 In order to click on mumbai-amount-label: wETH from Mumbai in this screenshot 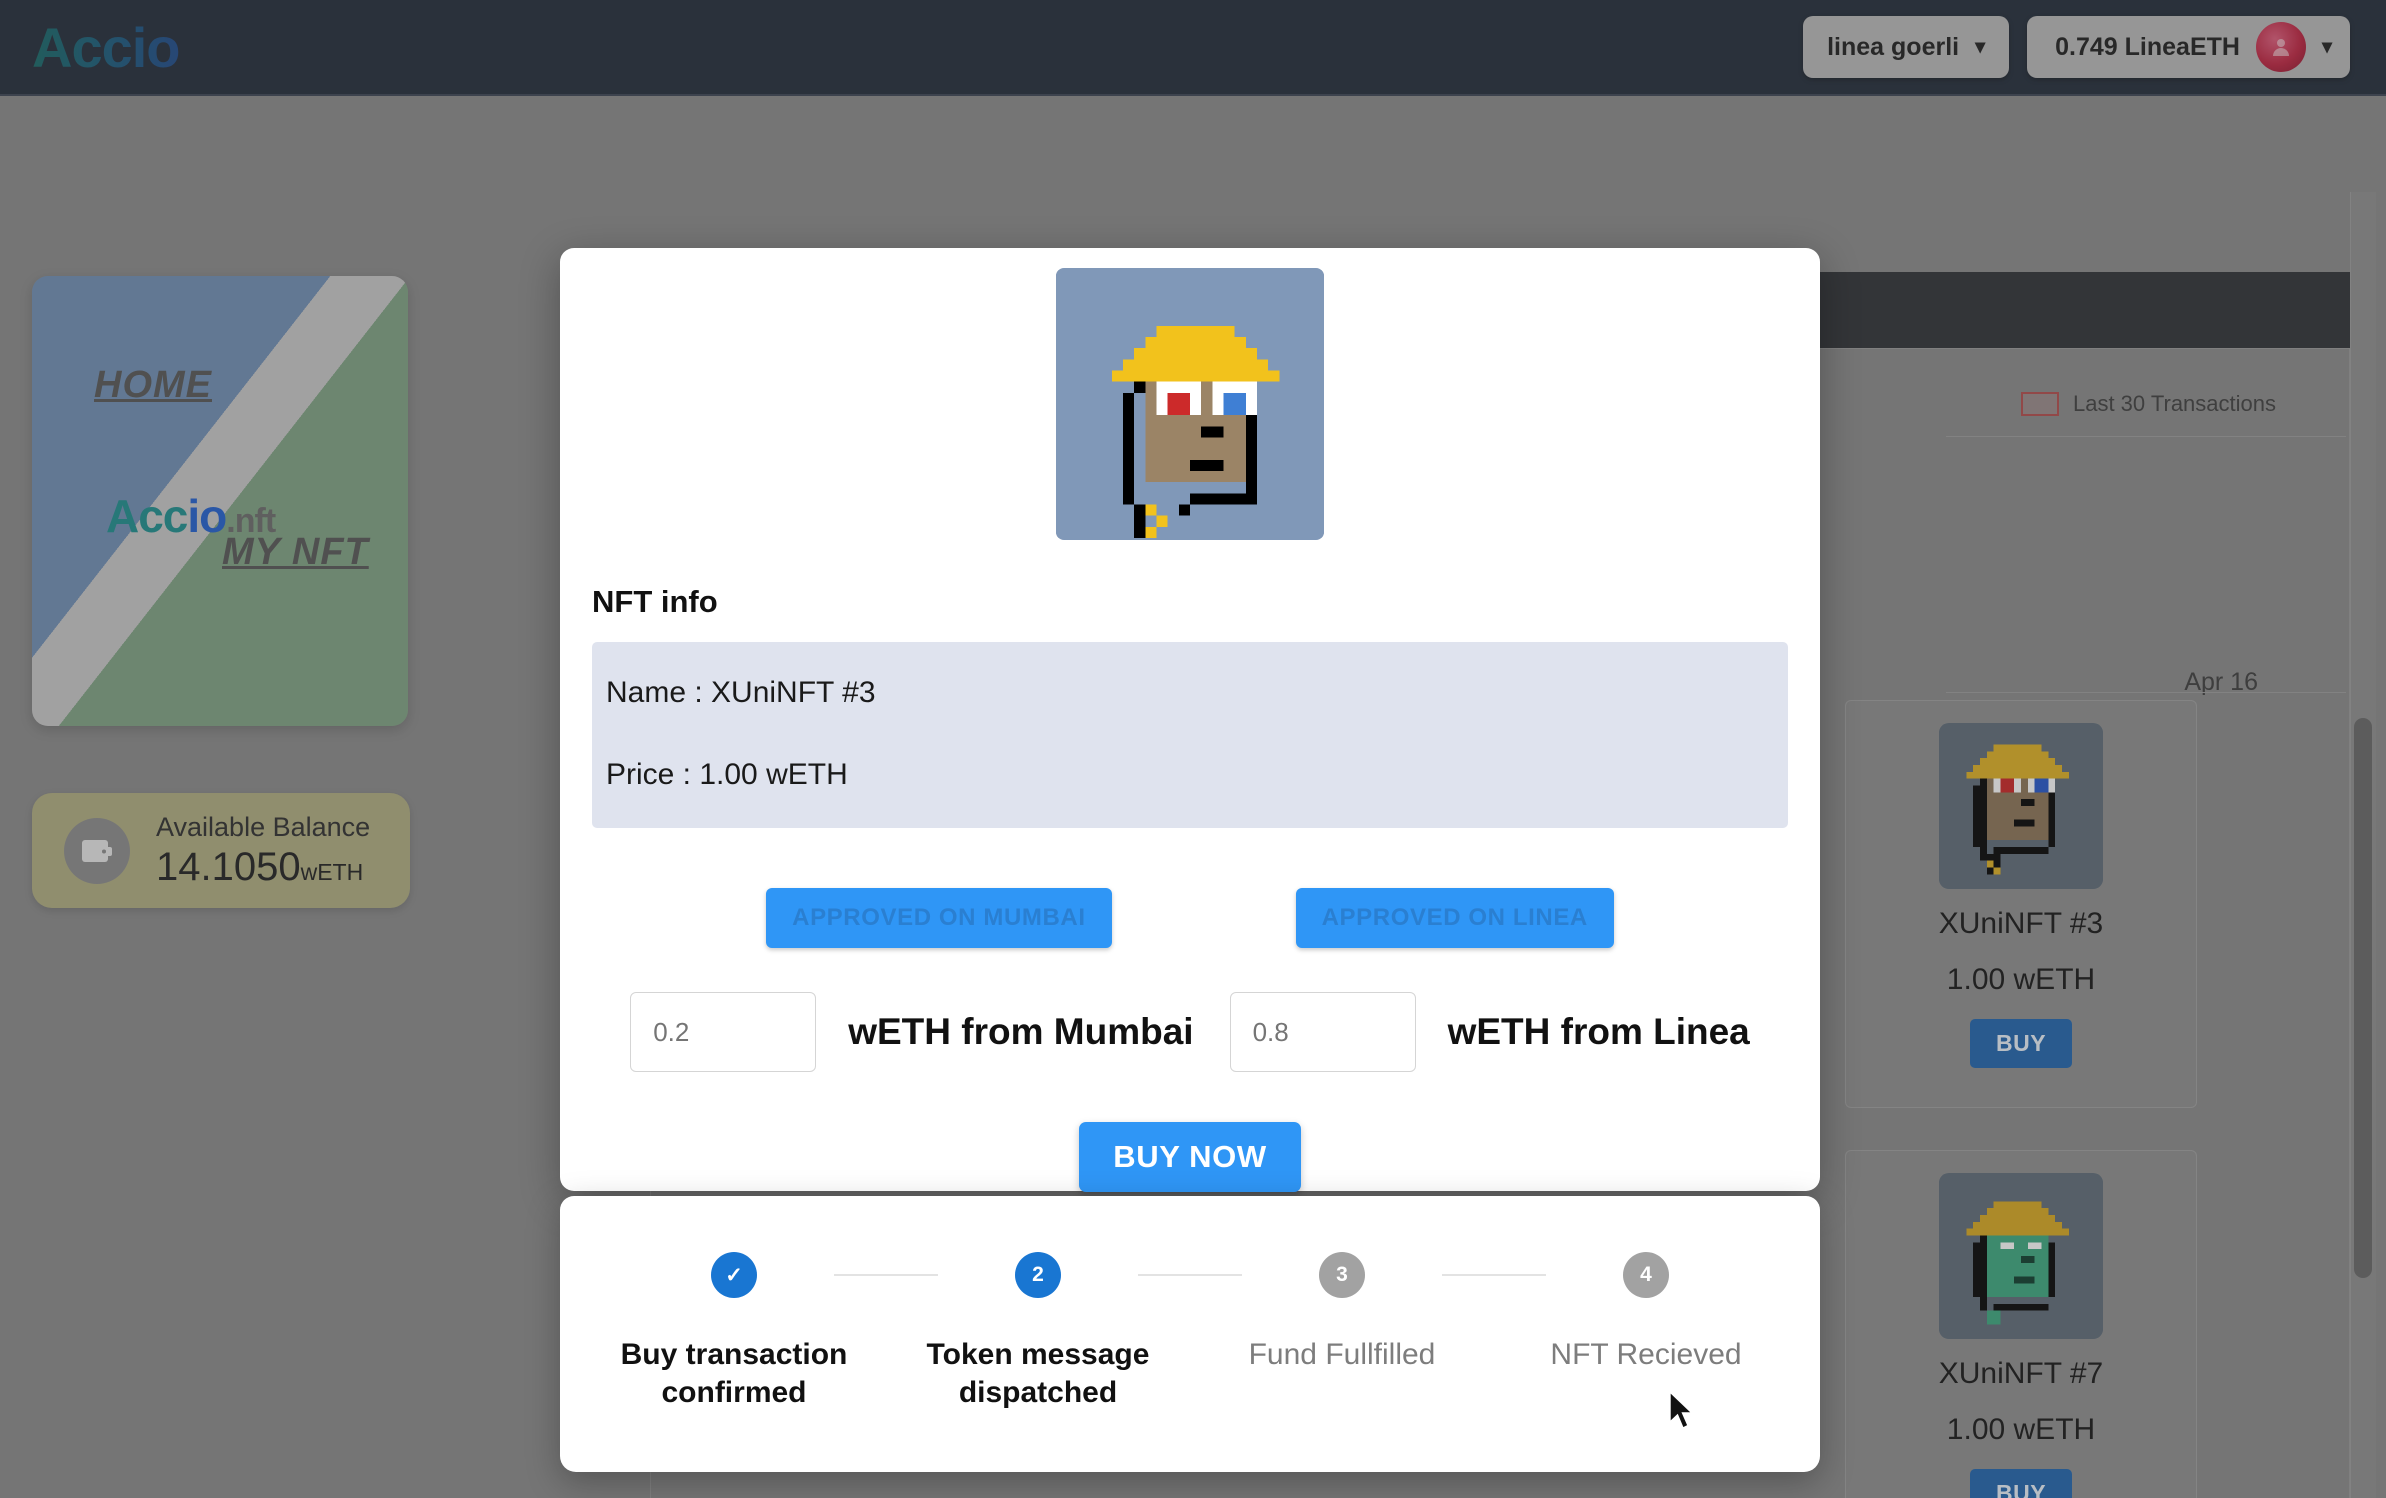, I will do `click(1021, 1031)`.